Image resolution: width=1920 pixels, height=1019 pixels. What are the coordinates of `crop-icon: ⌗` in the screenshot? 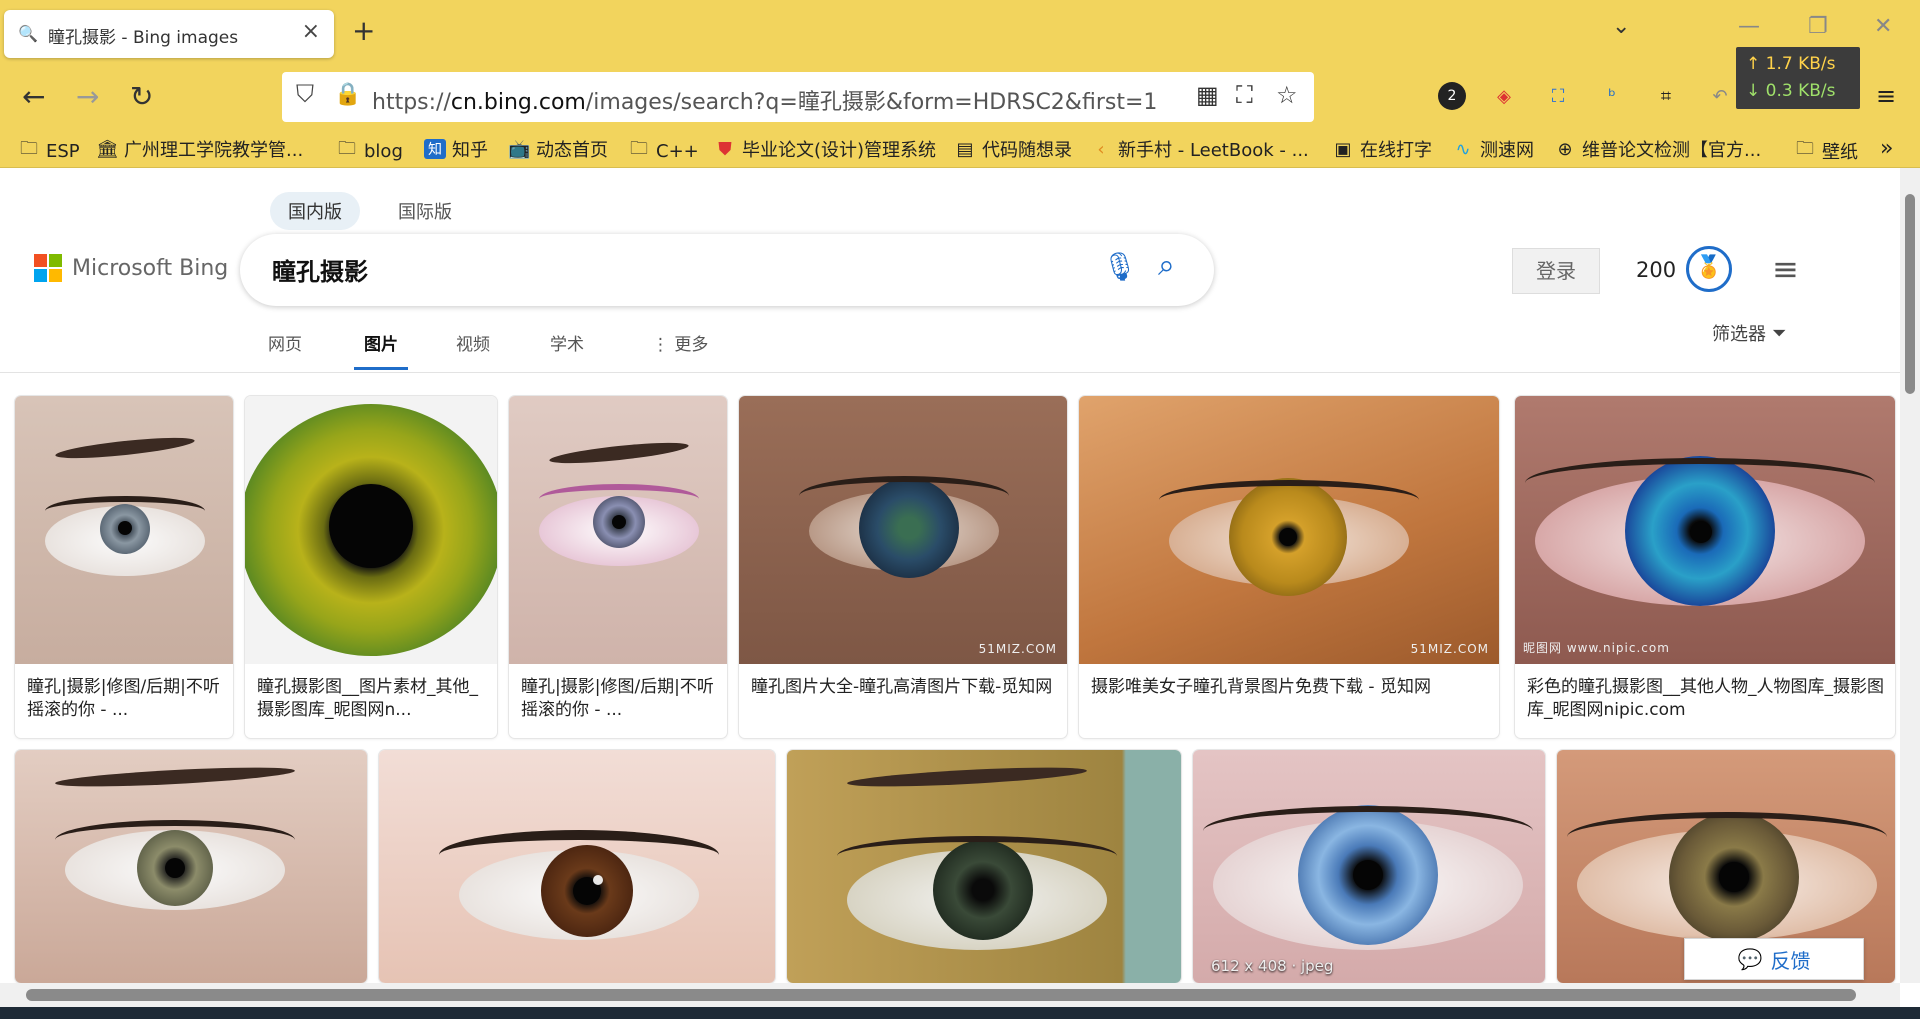 It's located at (1666, 96).